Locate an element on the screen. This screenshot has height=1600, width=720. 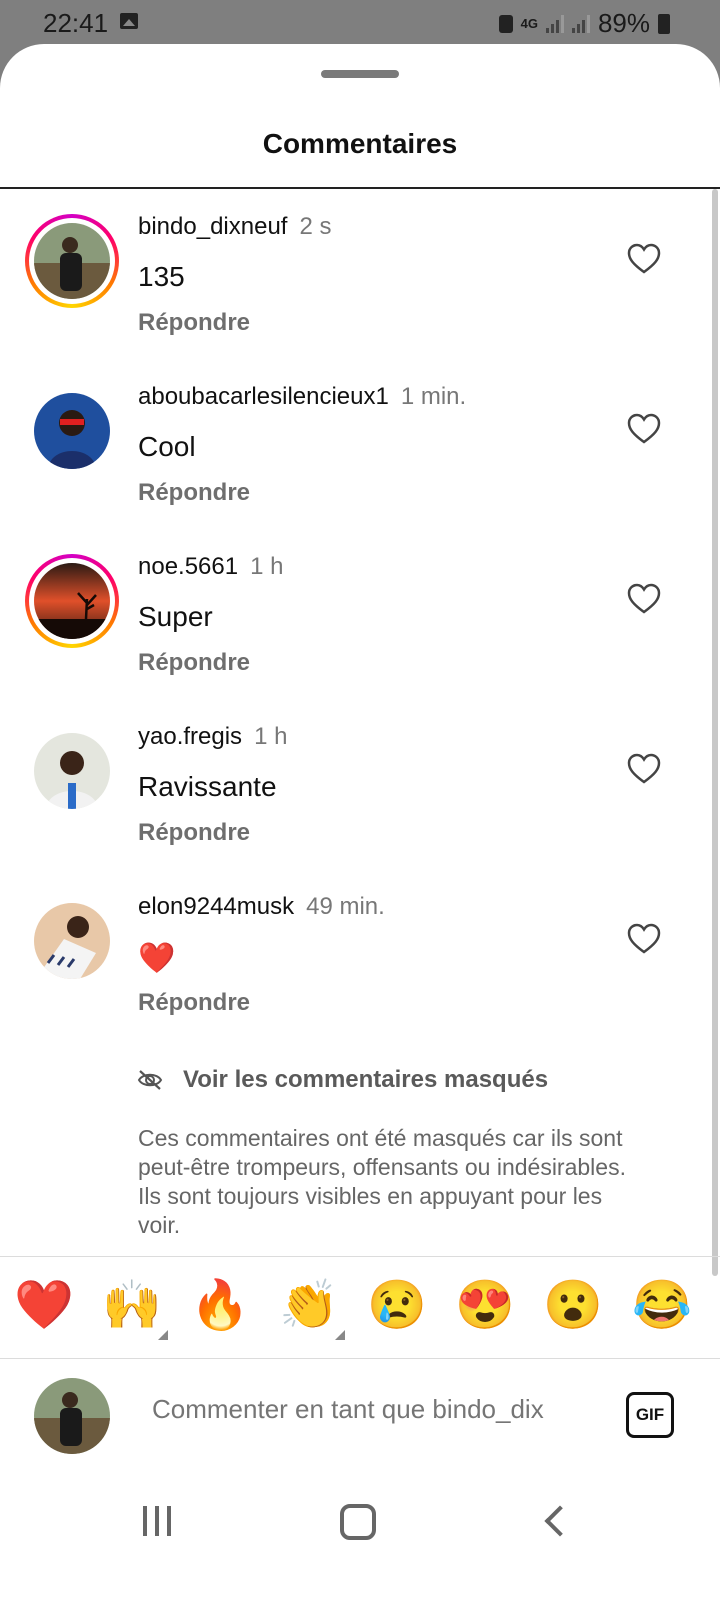
raising-hands-emoji-button: 🙌 is located at coordinates (135, 1308).